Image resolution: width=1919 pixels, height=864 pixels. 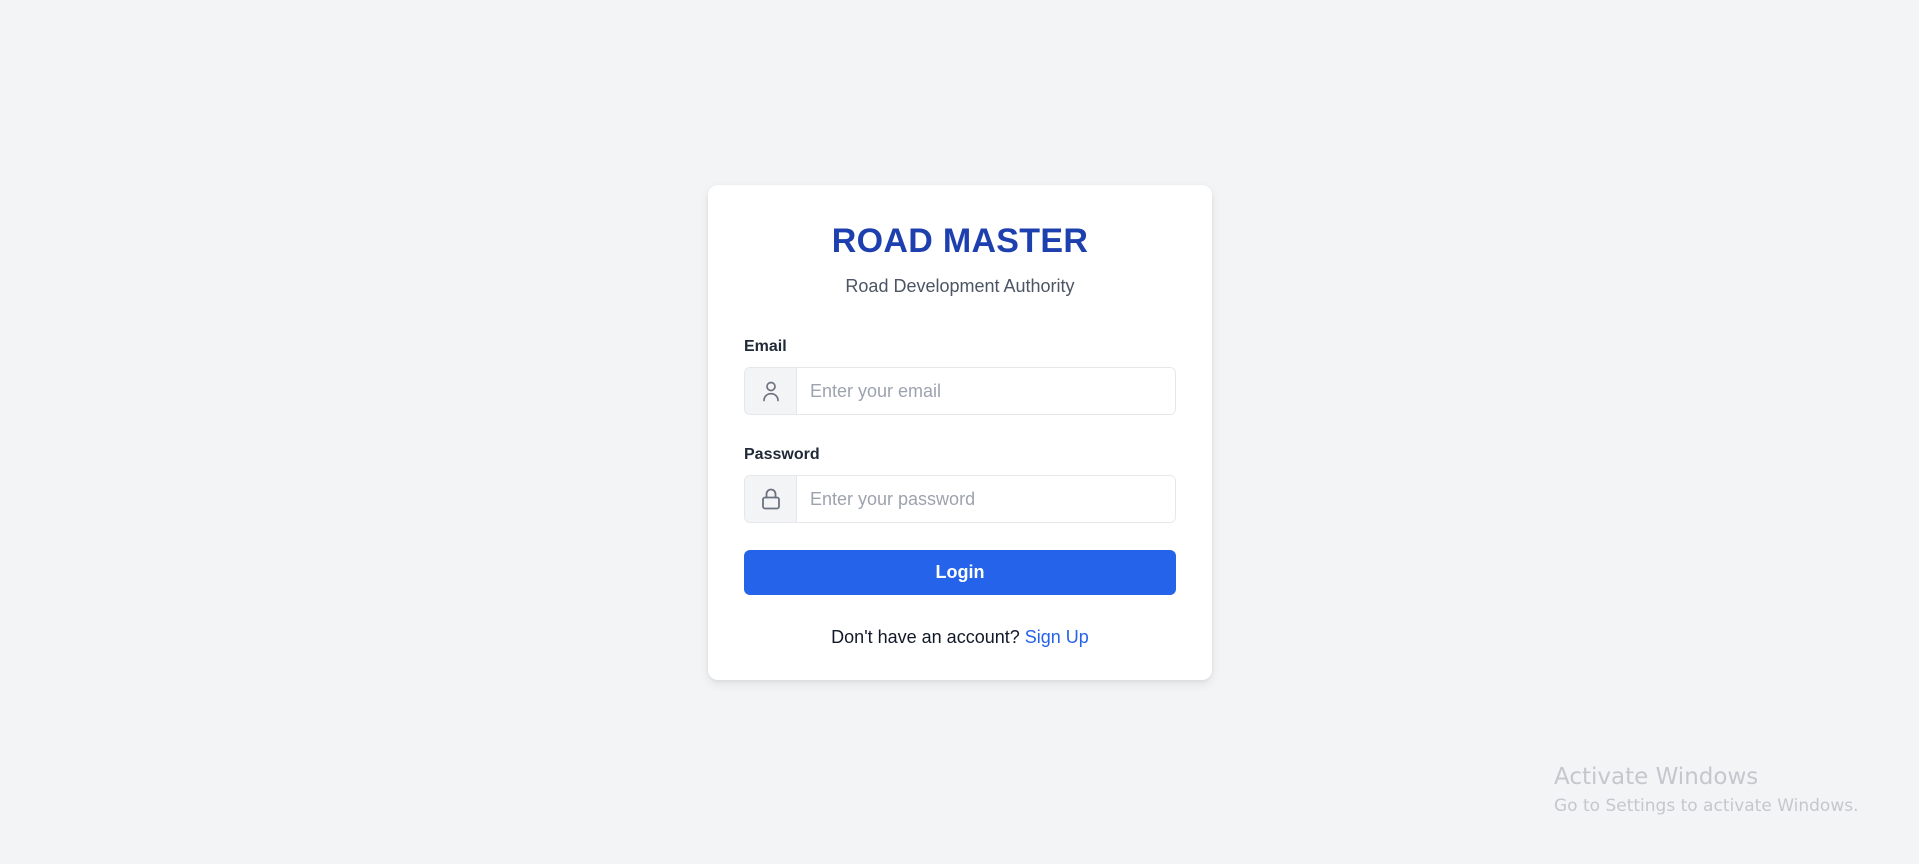 What do you see at coordinates (782, 454) in the screenshot?
I see `password-label: Password` at bounding box center [782, 454].